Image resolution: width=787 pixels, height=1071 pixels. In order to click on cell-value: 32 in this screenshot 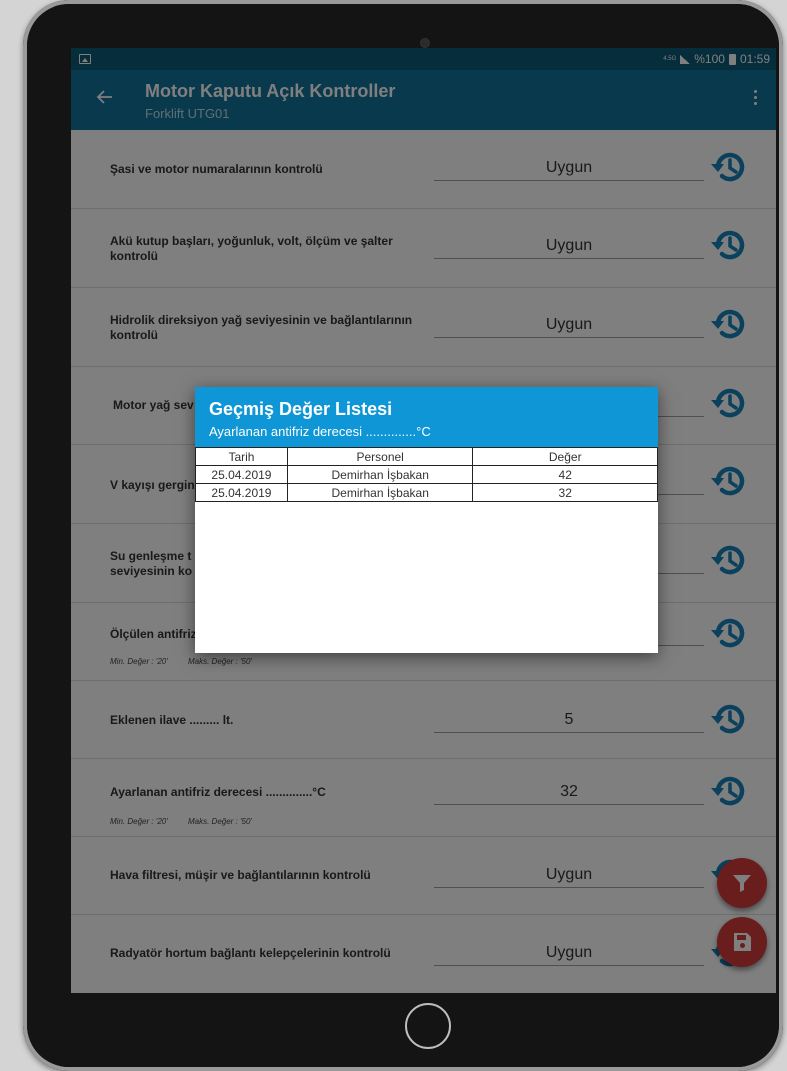, I will do `click(565, 492)`.